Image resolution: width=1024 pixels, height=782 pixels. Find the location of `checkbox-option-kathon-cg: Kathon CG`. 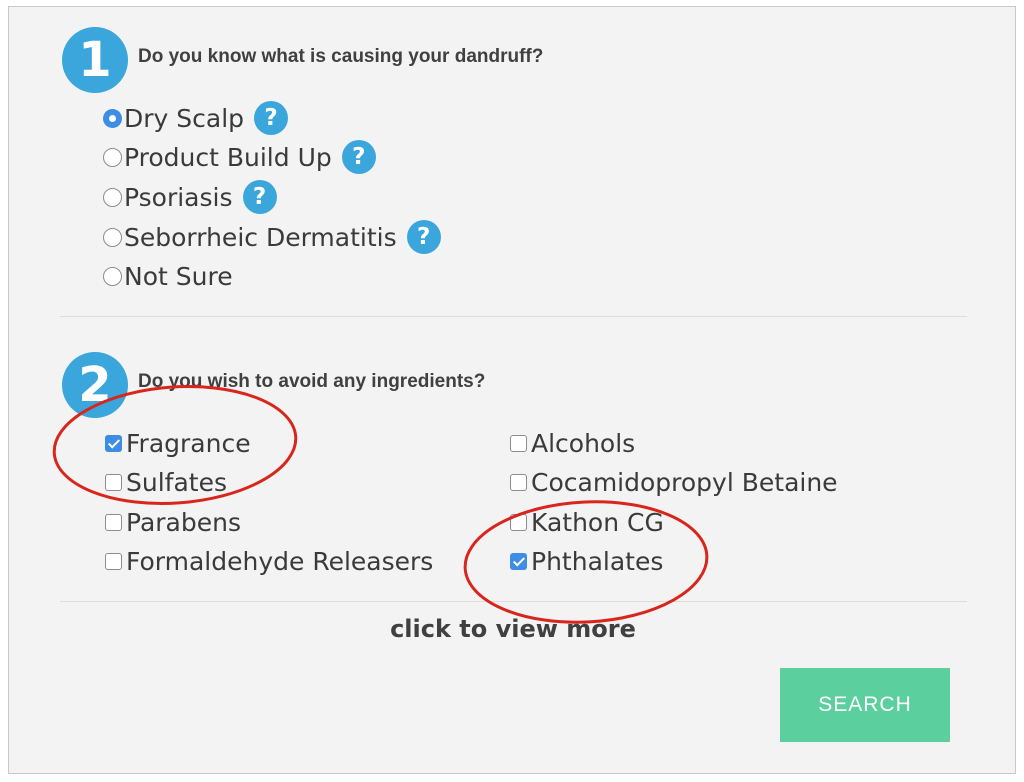

checkbox-option-kathon-cg: Kathon CG is located at coordinates (587, 522).